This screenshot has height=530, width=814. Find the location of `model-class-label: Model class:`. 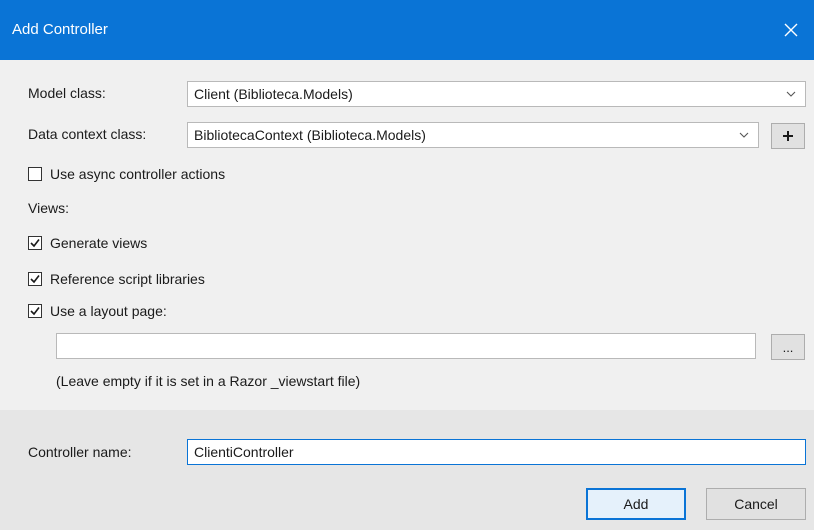

model-class-label: Model class: is located at coordinates (67, 93).